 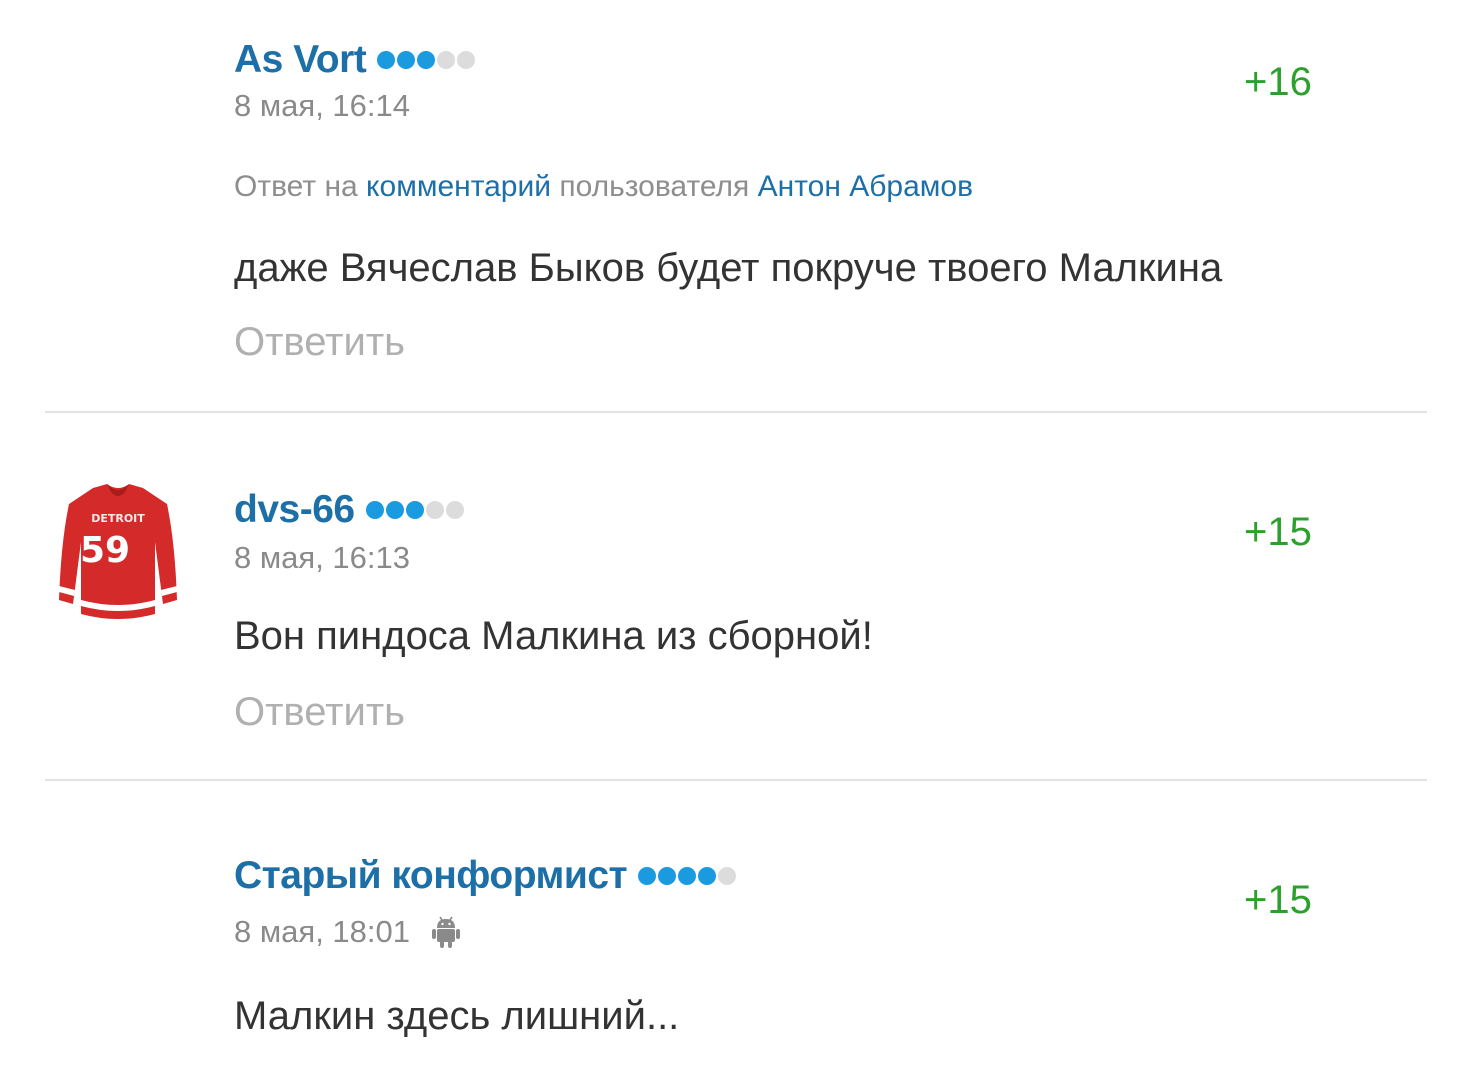 I want to click on comment-date: 8 мая, 16:13, so click(x=322, y=558).